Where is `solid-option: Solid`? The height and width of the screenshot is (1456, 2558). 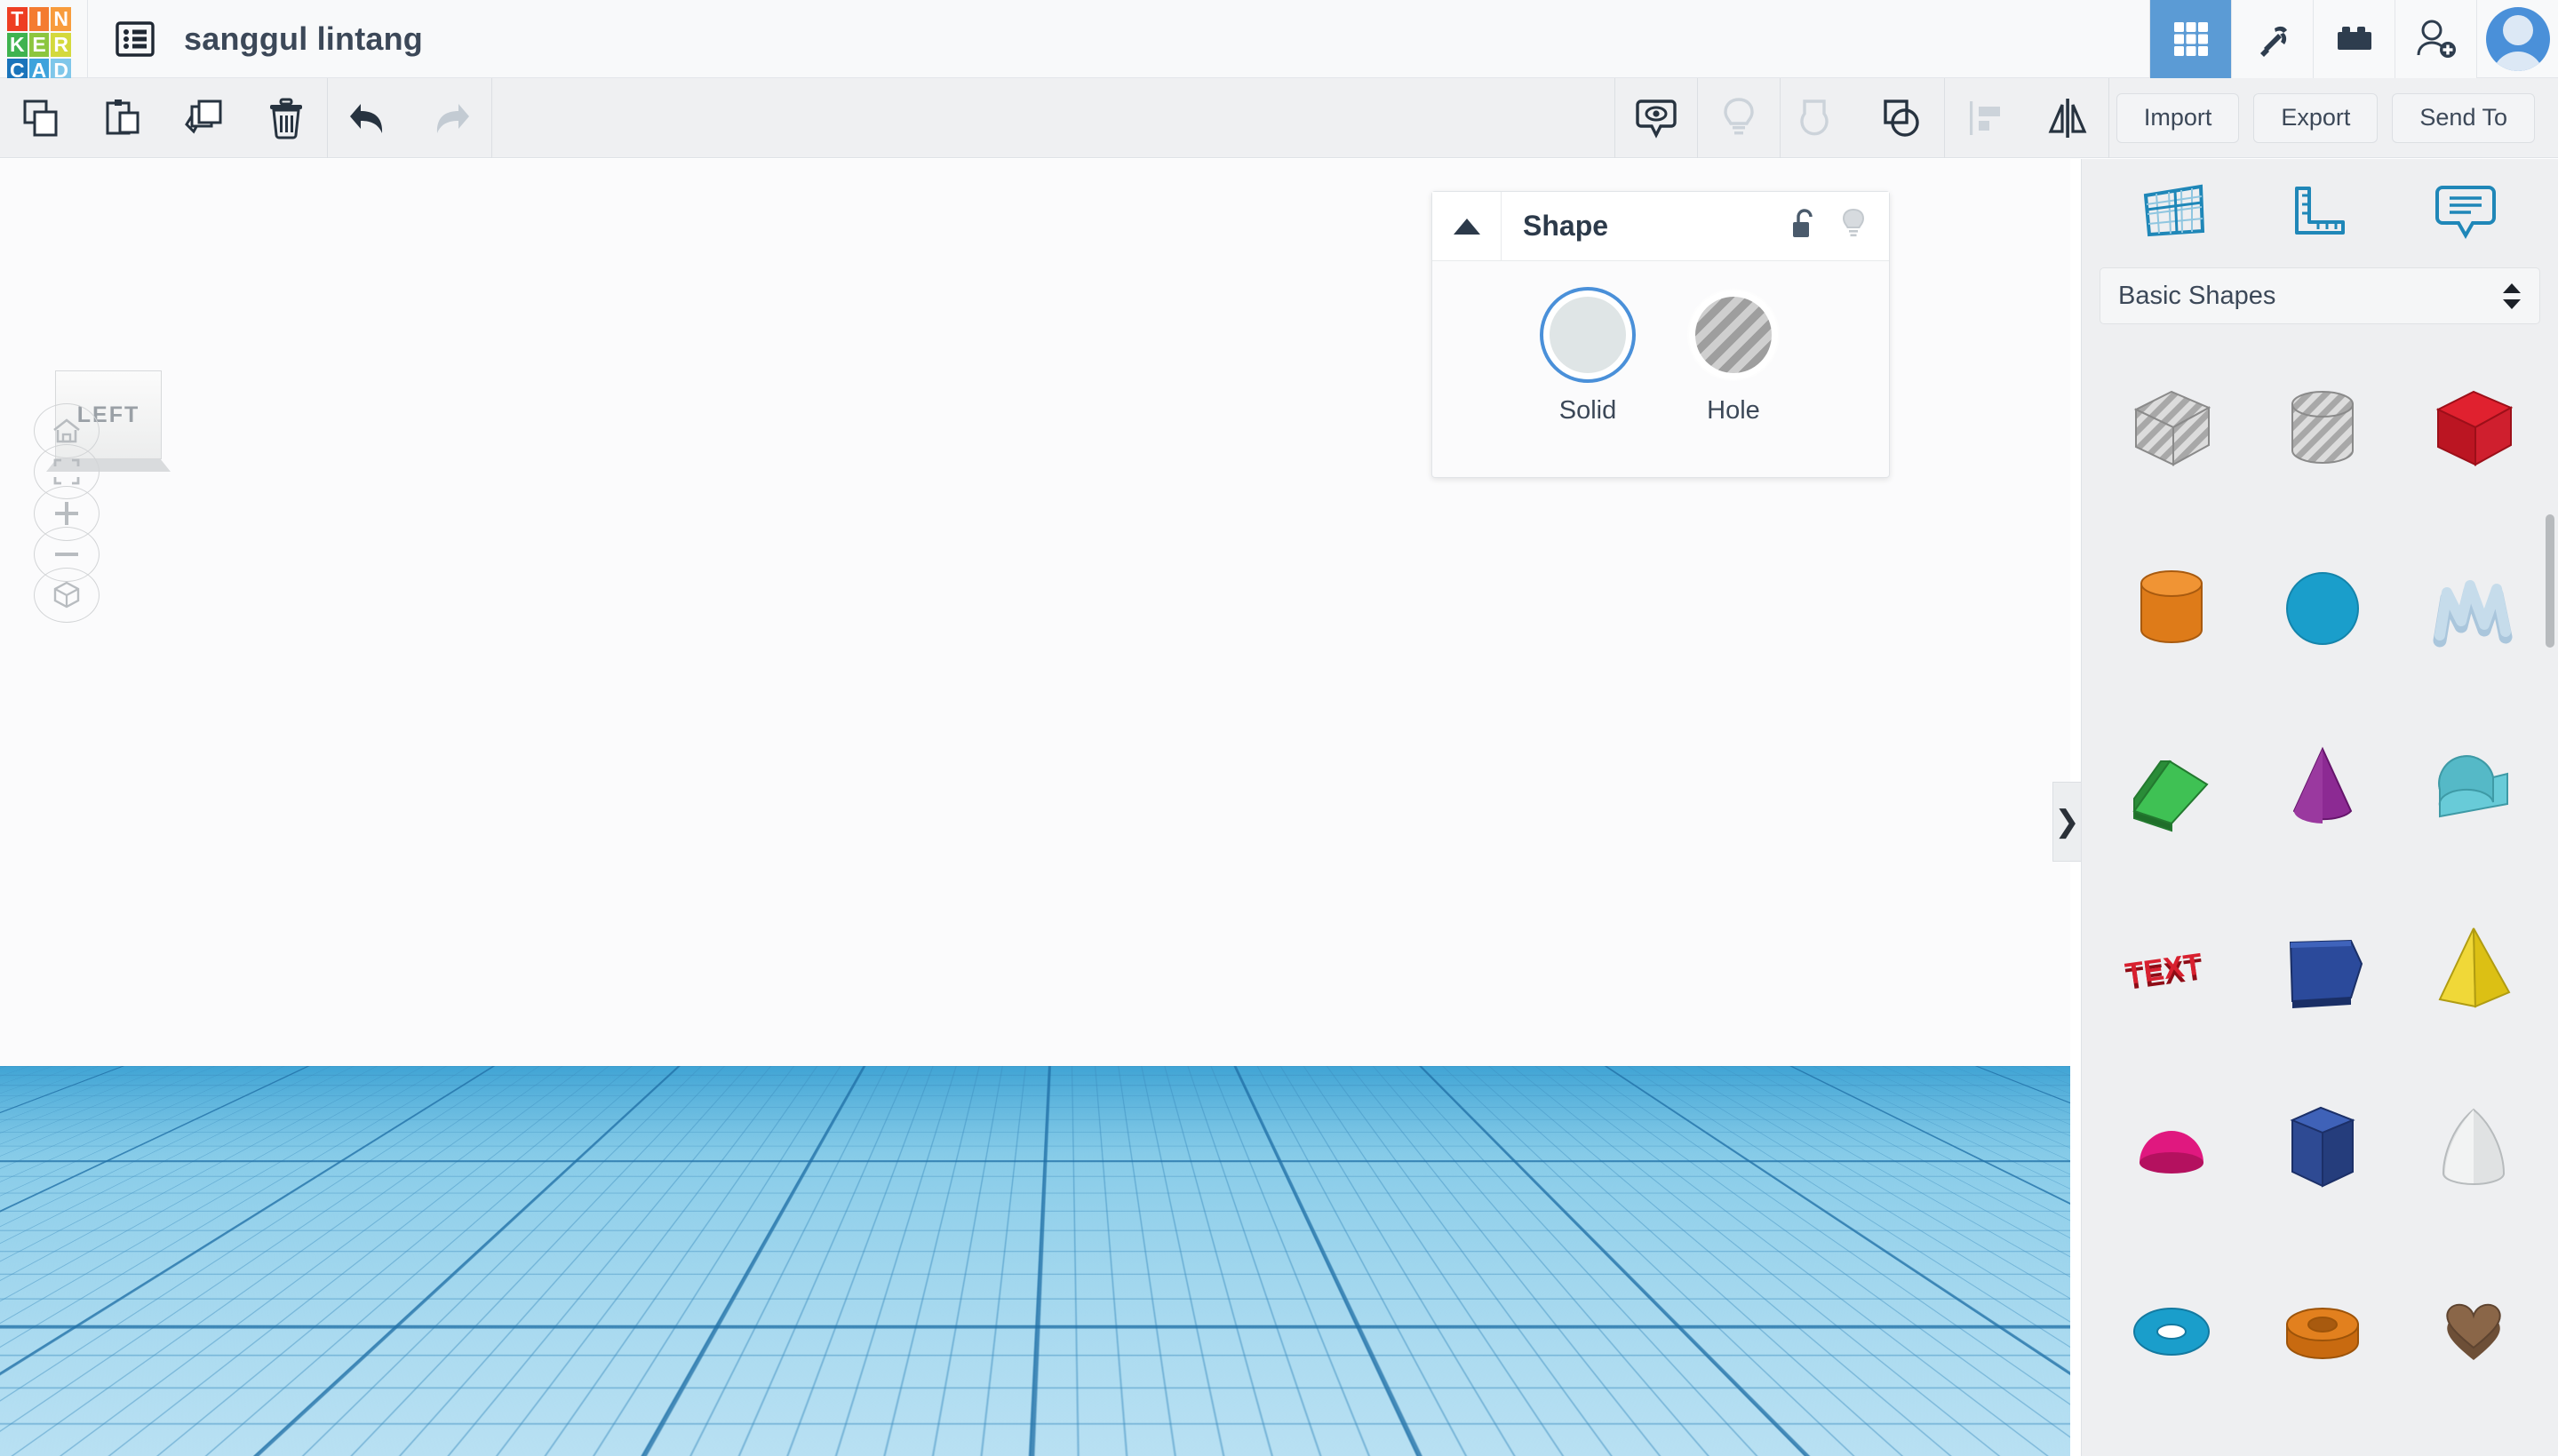
solid-option: Solid is located at coordinates (1588, 361).